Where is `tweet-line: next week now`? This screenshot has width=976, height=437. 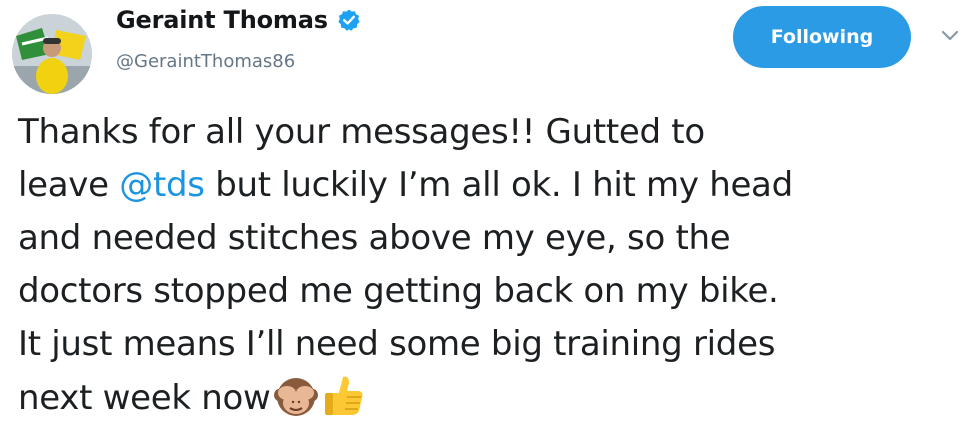 tweet-line: next week now is located at coordinates (493, 398).